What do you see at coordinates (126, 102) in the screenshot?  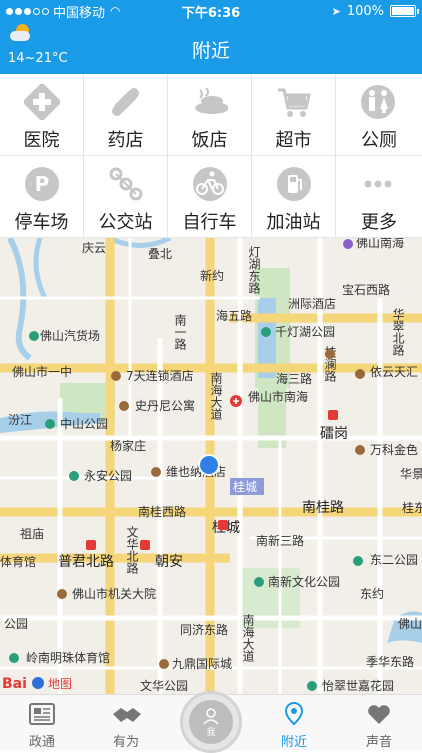 I see `pharmacy-icon` at bounding box center [126, 102].